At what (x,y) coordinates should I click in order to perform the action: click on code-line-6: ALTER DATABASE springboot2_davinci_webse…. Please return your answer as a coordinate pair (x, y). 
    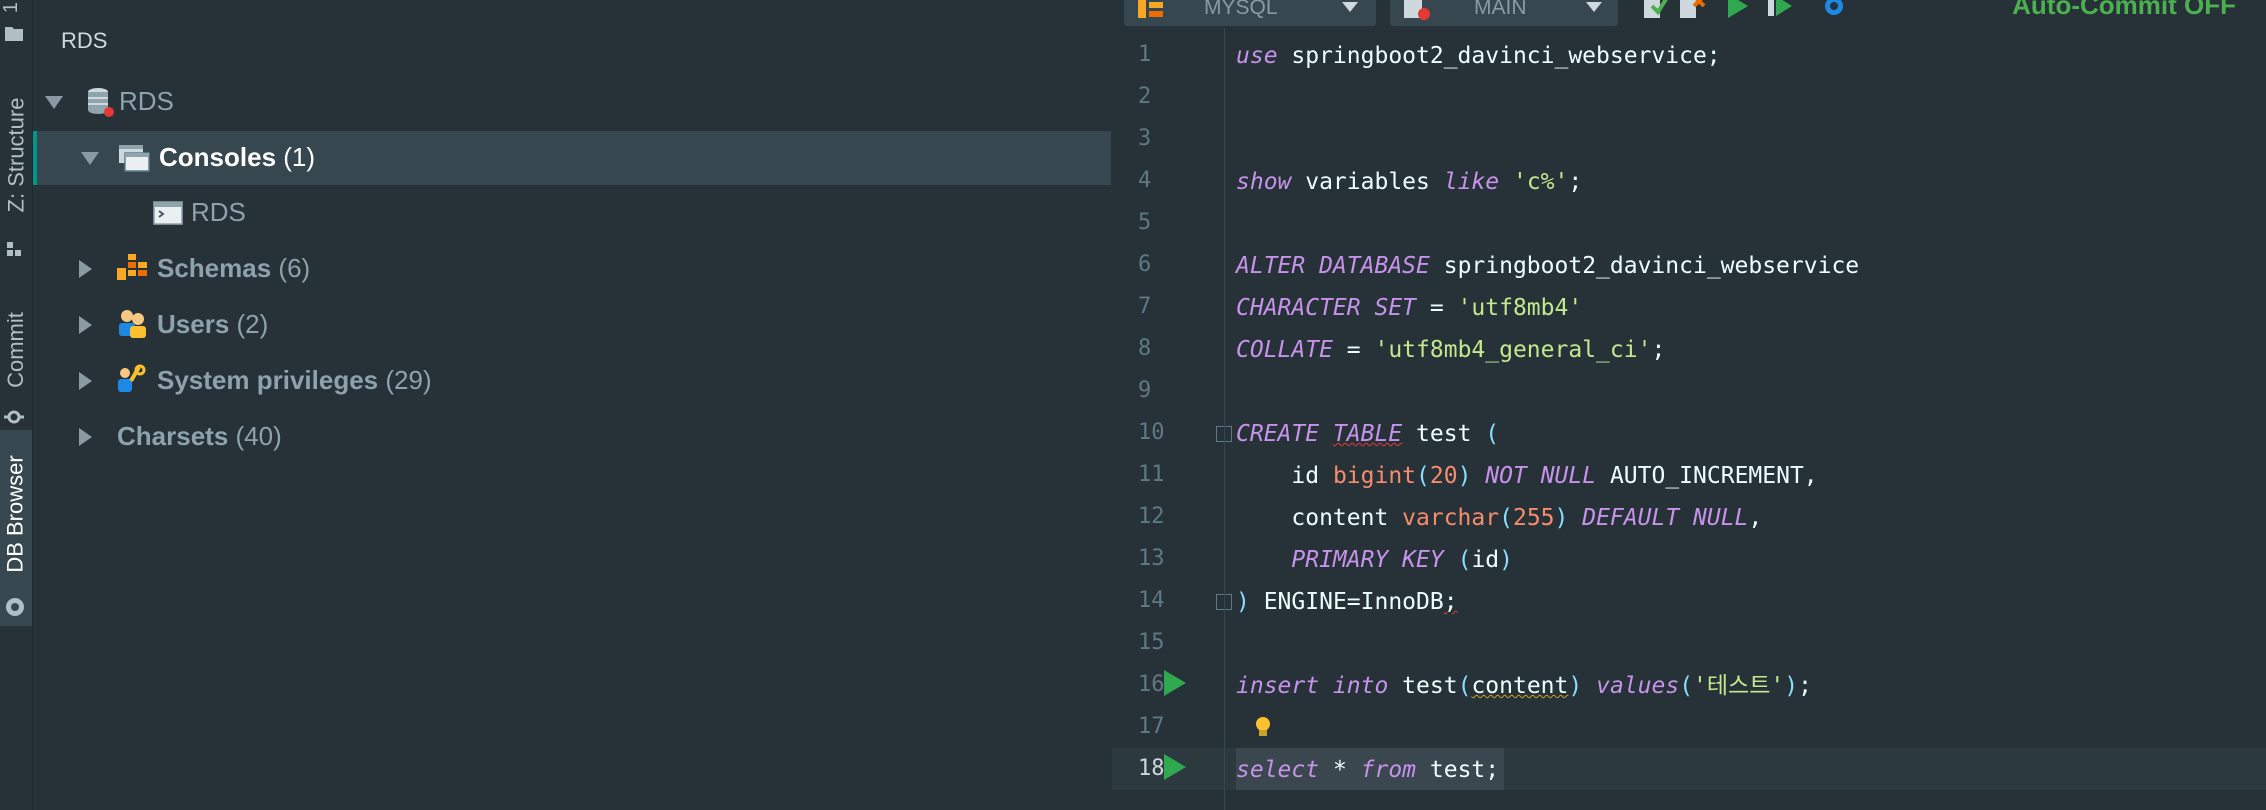
    Looking at the image, I should click on (1547, 266).